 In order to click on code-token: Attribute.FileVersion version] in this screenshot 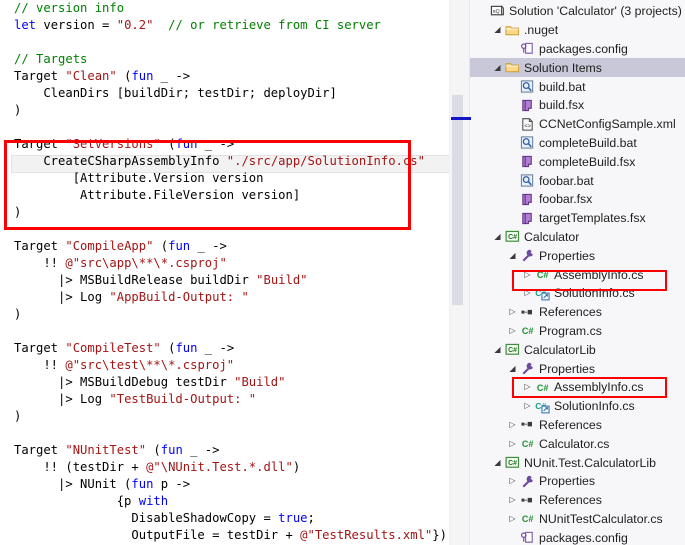, I will do `click(157, 195)`.